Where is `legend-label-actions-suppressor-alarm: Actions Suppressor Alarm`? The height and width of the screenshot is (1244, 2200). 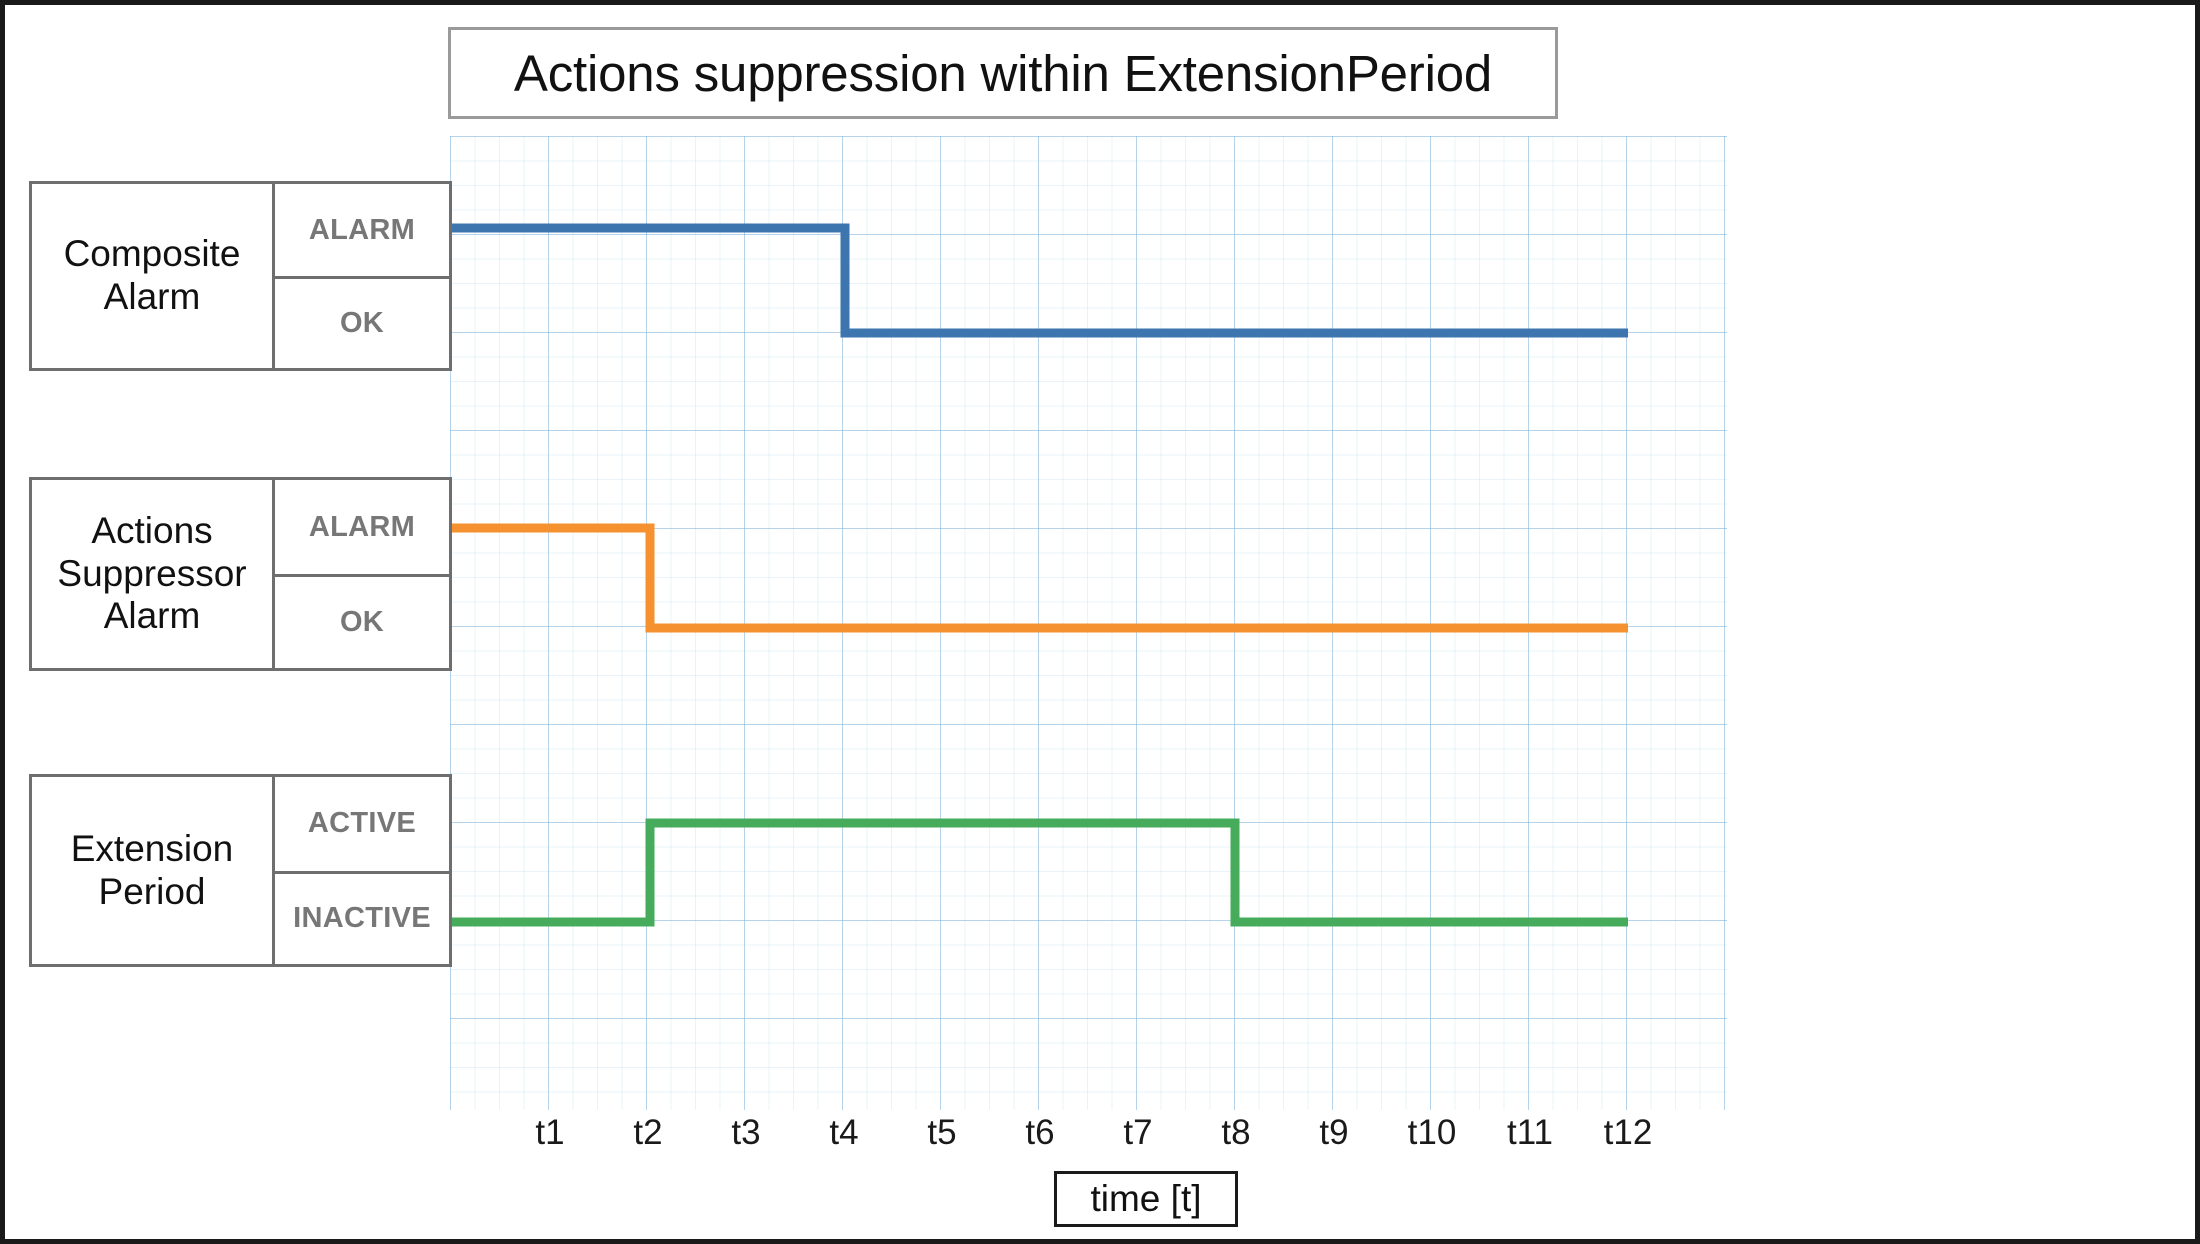
legend-label-actions-suppressor-alarm: Actions Suppressor Alarm is located at coordinates (152, 573).